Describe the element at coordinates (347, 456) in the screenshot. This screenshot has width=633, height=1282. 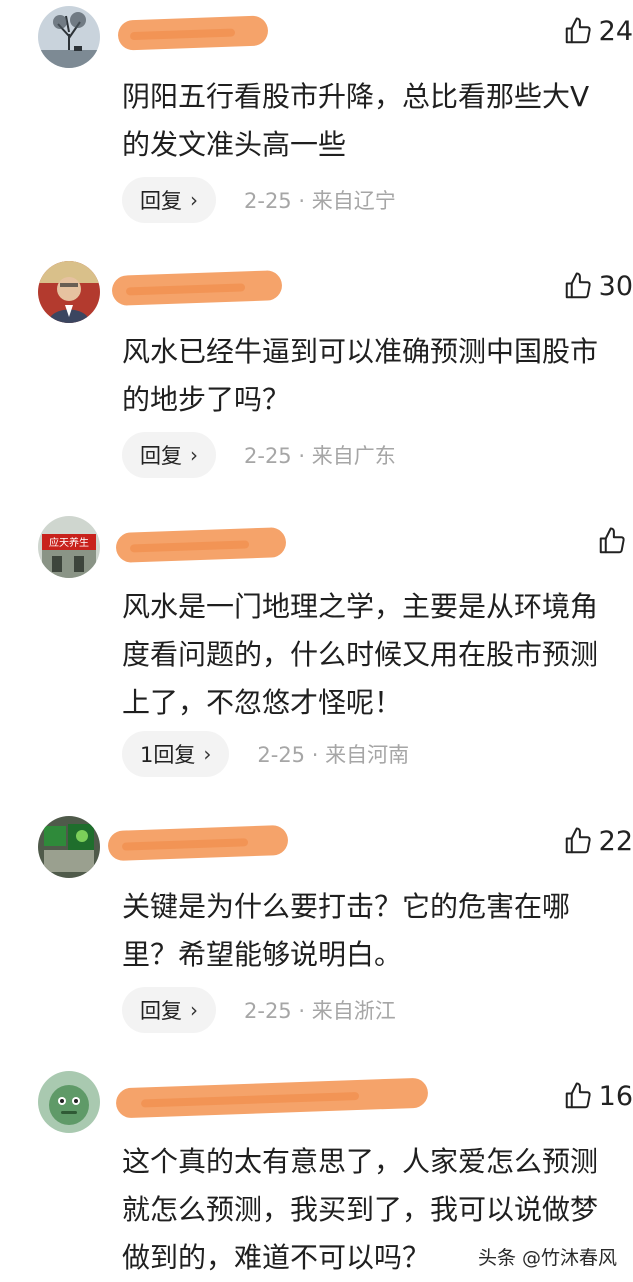
I see `comment-location: · 来自广东` at that location.